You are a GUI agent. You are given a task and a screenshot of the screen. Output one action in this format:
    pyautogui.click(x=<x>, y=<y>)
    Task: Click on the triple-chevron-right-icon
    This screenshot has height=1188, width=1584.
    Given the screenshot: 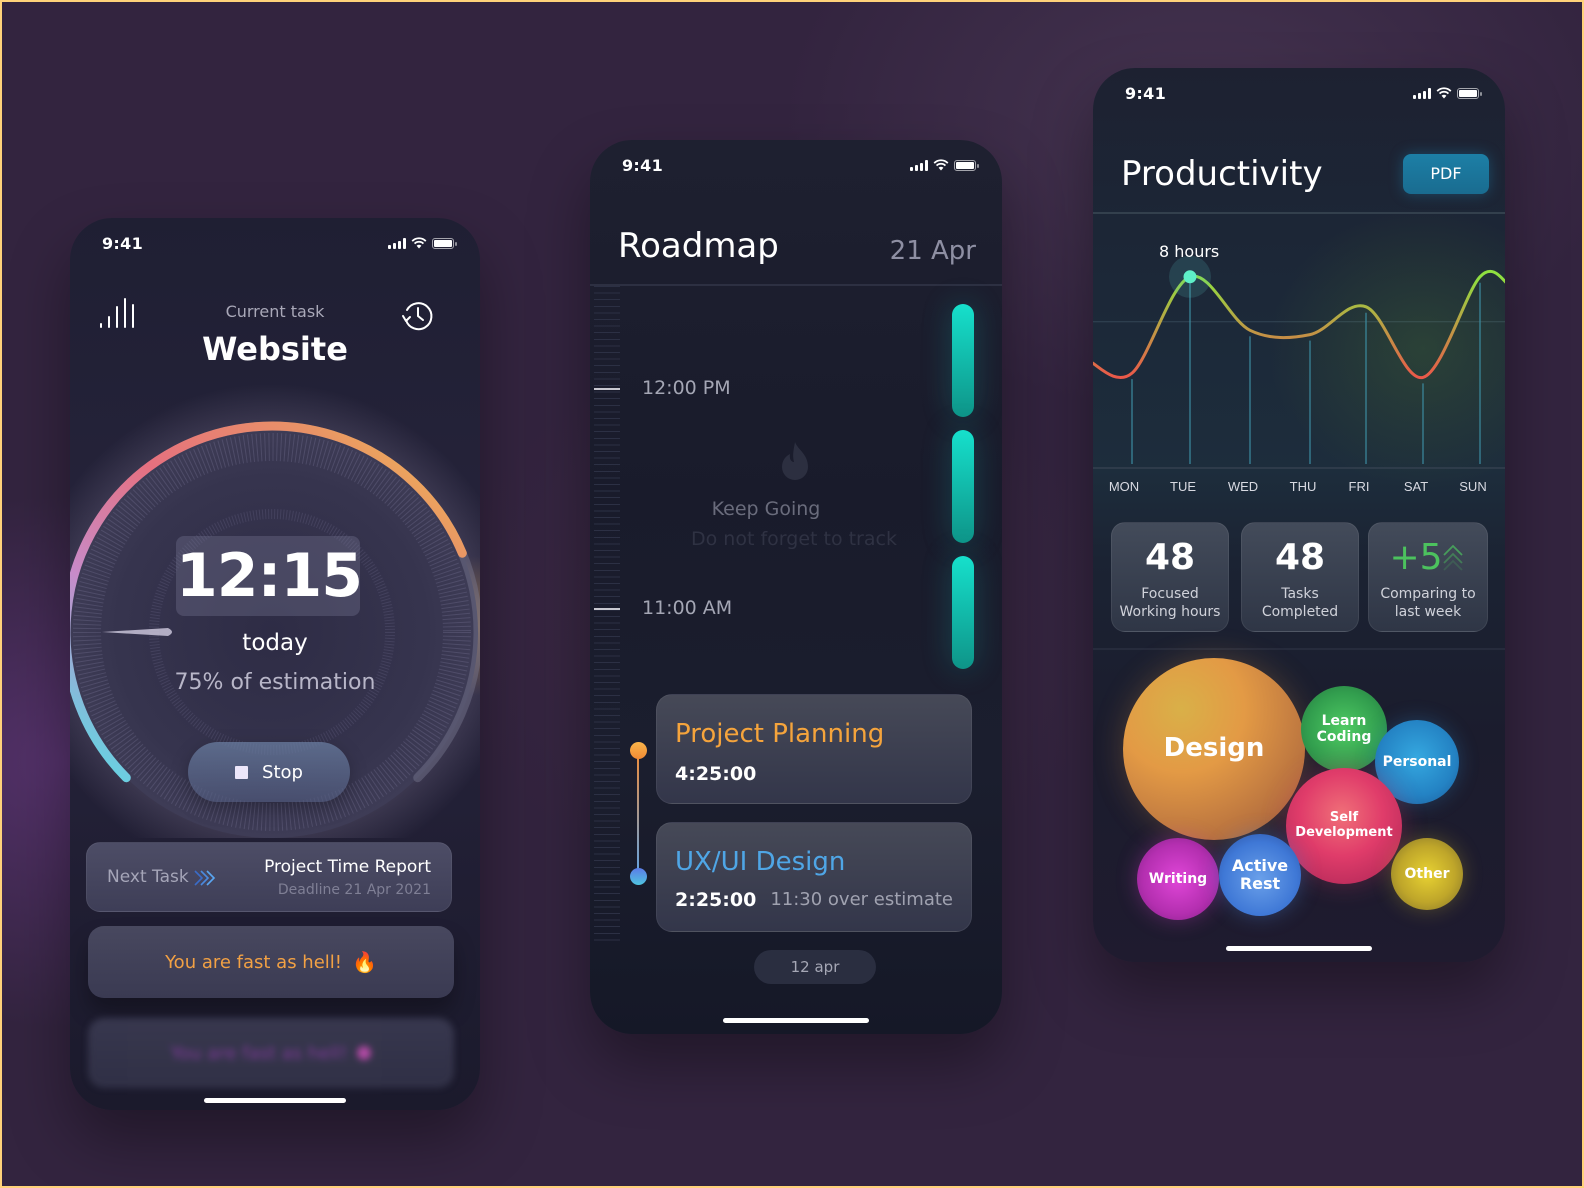 What is the action you would take?
    pyautogui.click(x=205, y=878)
    